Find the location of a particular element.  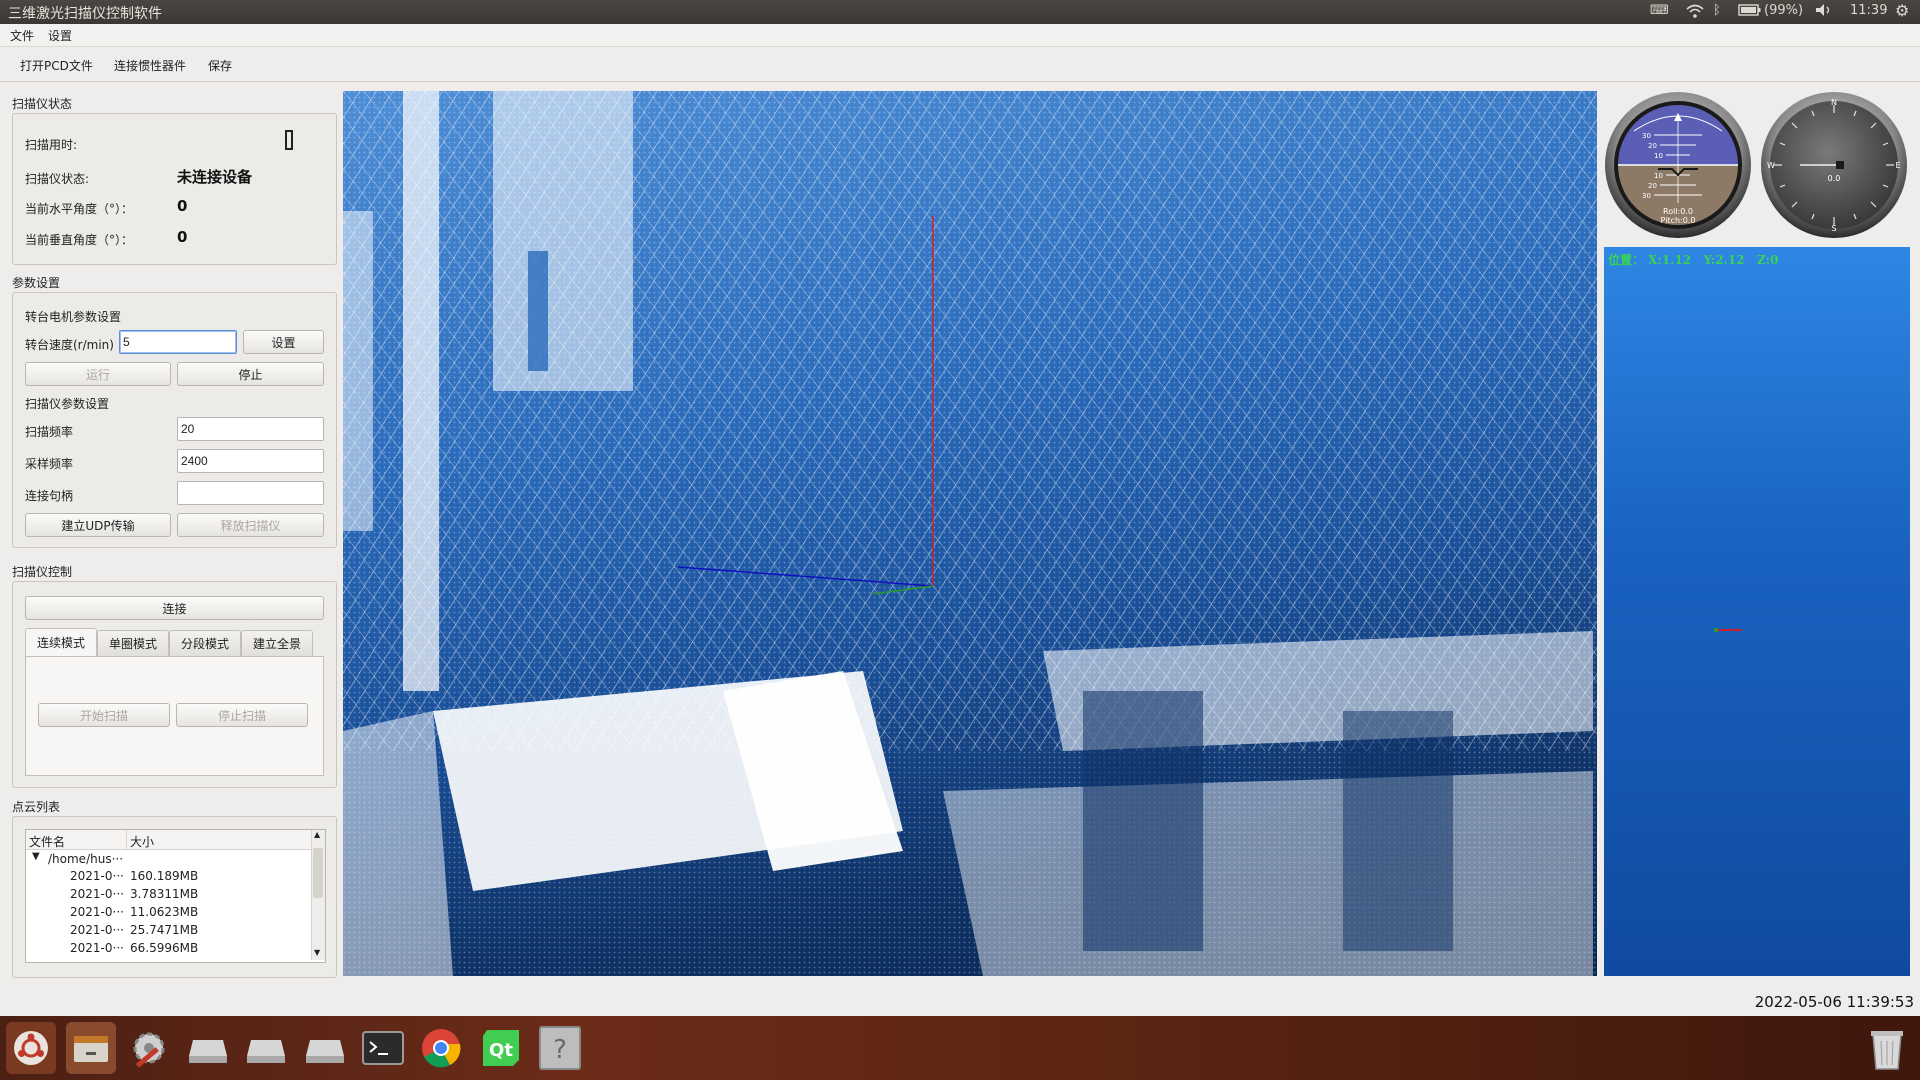

stop-scan-button: 停止扫描 is located at coordinates (242, 715).